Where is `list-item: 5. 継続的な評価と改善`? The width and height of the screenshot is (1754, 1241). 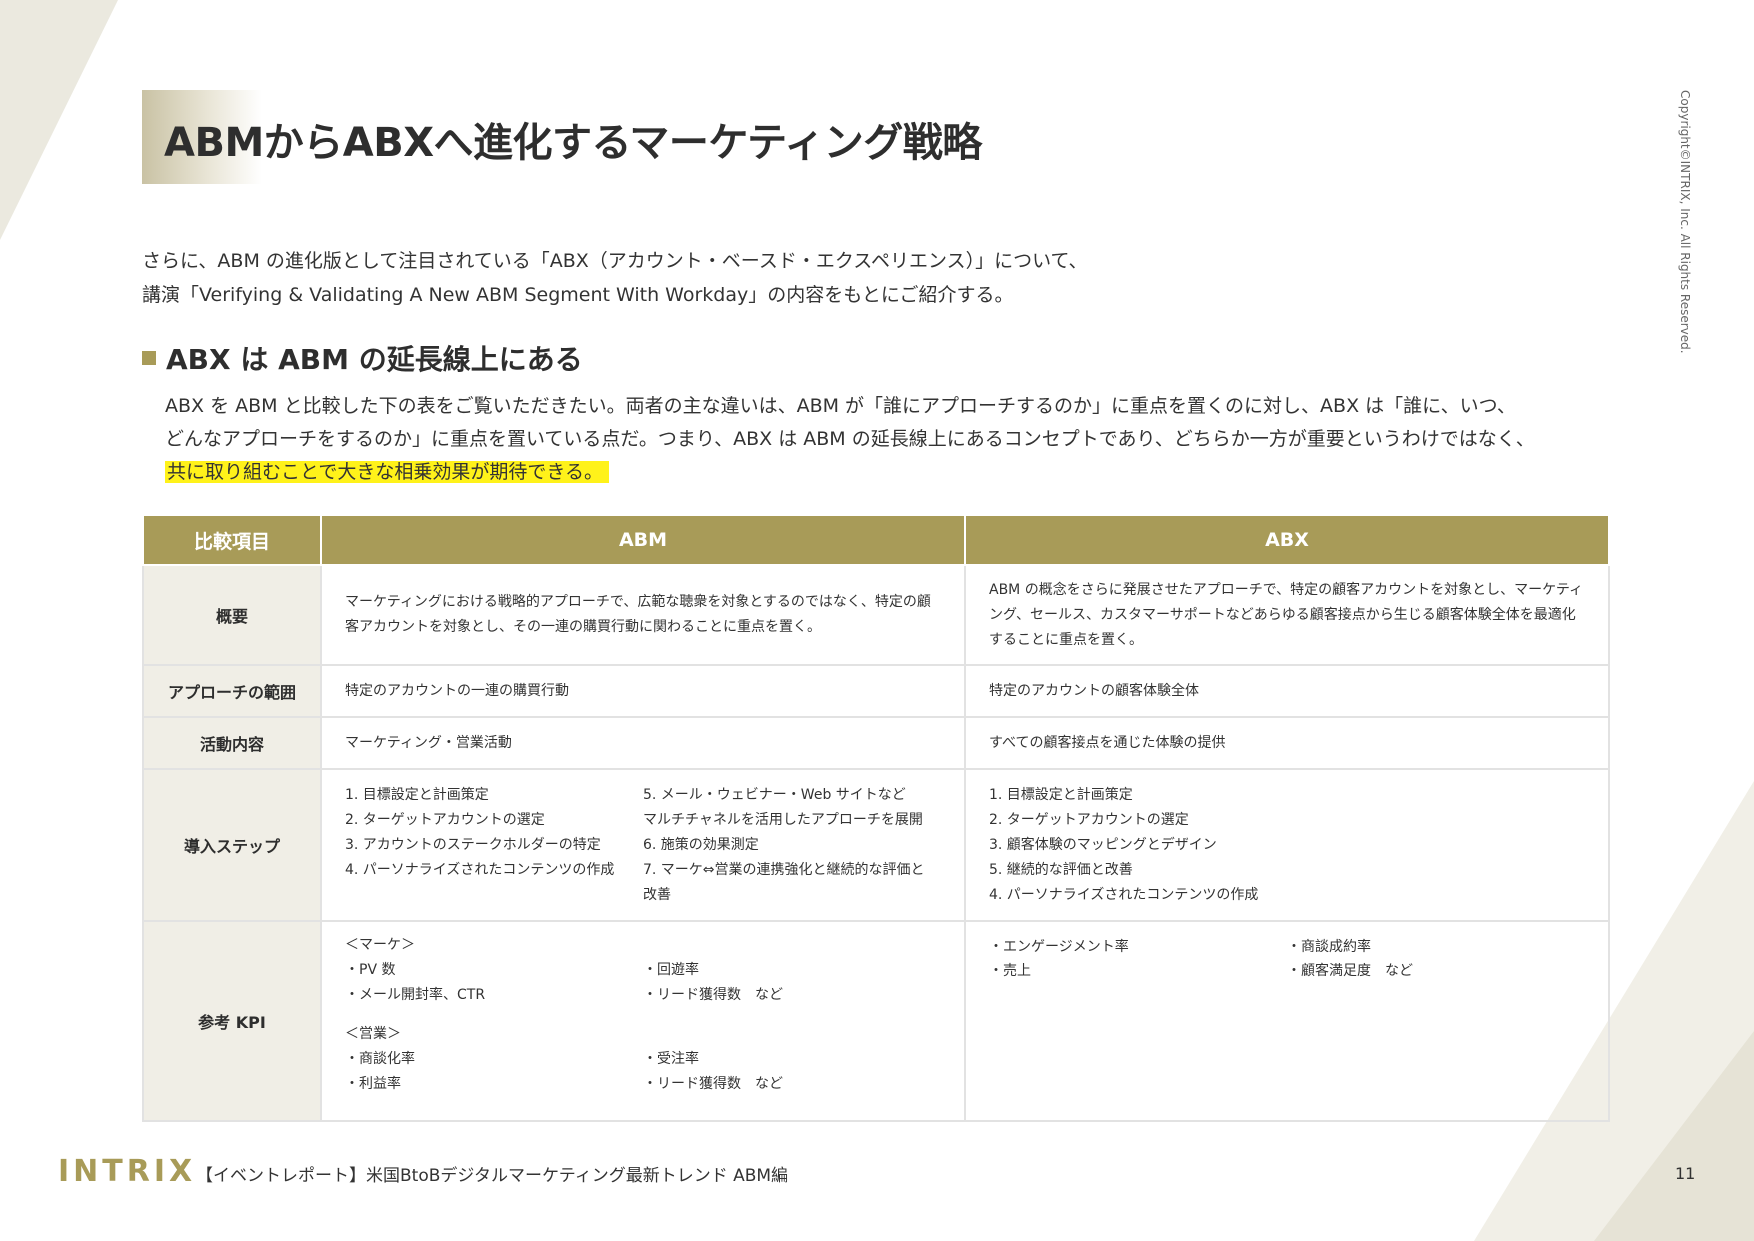
list-item: 5. 継続的な評価と改善 is located at coordinates (1061, 869).